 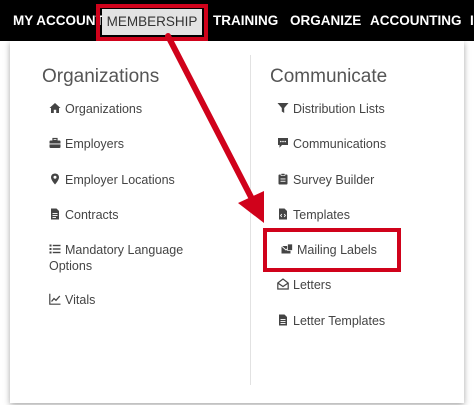 What do you see at coordinates (55, 299) in the screenshot?
I see `line-chart-icon` at bounding box center [55, 299].